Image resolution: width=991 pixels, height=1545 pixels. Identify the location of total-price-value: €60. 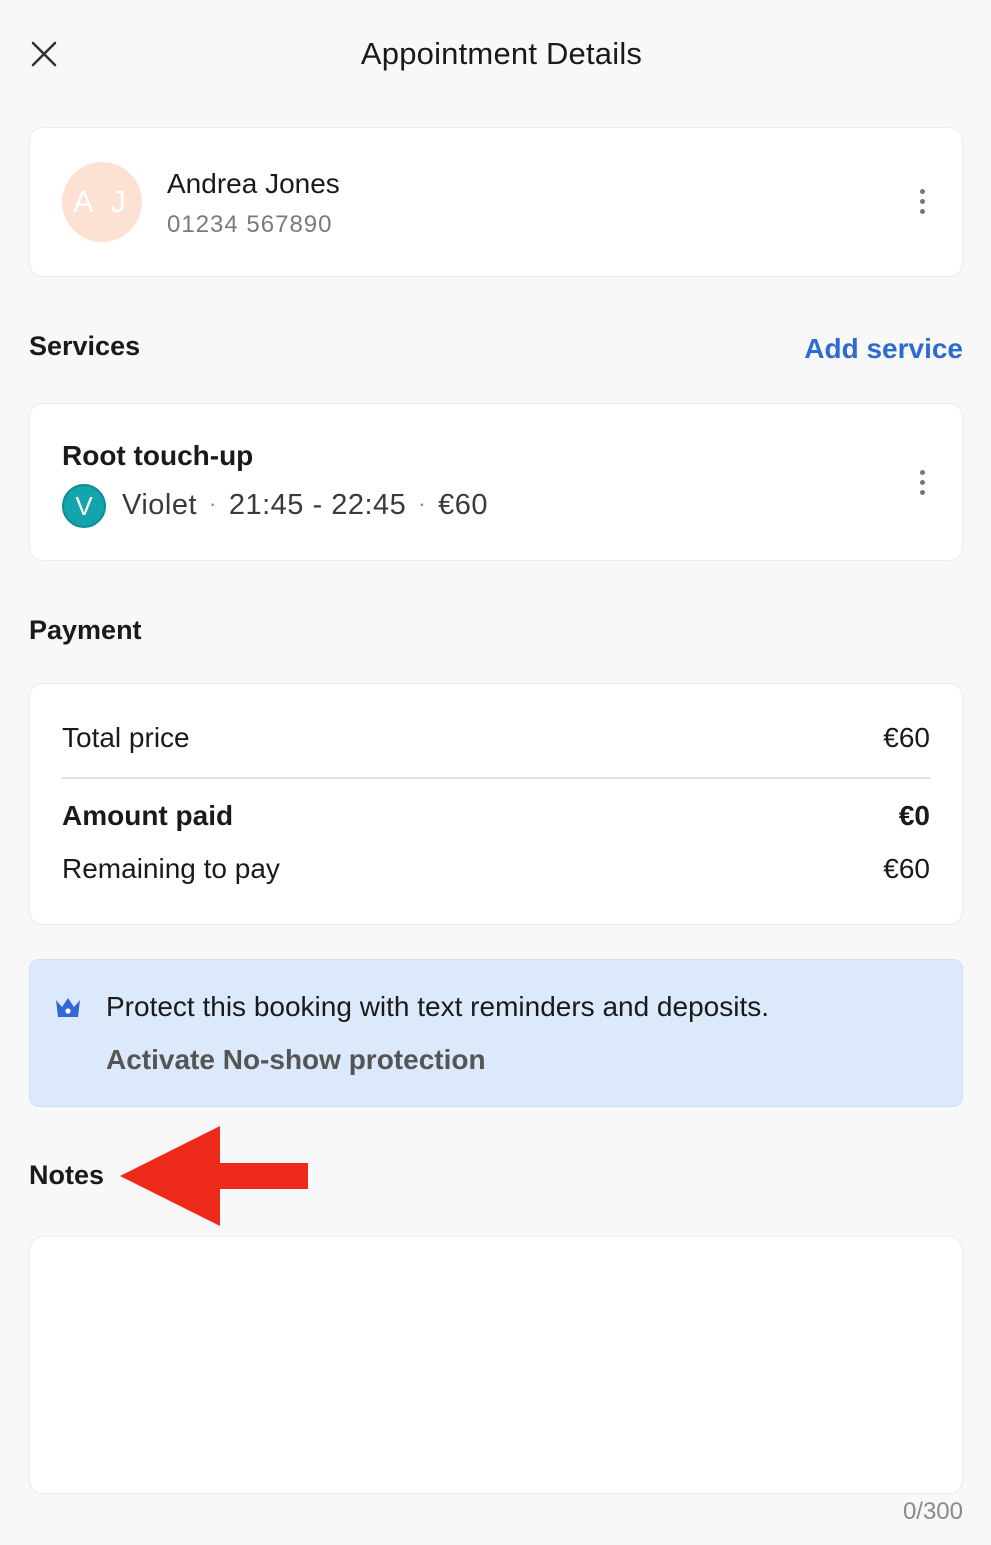
(906, 737).